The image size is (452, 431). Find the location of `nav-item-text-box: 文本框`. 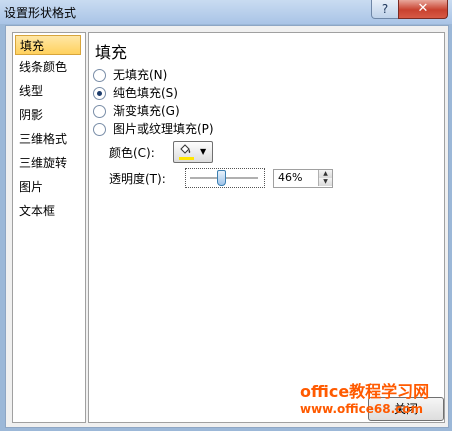

nav-item-text-box: 文本框 is located at coordinates (48, 211).